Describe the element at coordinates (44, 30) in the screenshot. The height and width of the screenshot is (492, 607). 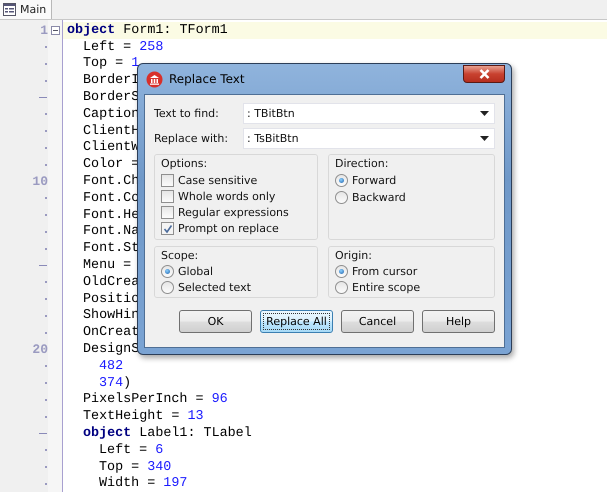
I see `line-number: 1` at that location.